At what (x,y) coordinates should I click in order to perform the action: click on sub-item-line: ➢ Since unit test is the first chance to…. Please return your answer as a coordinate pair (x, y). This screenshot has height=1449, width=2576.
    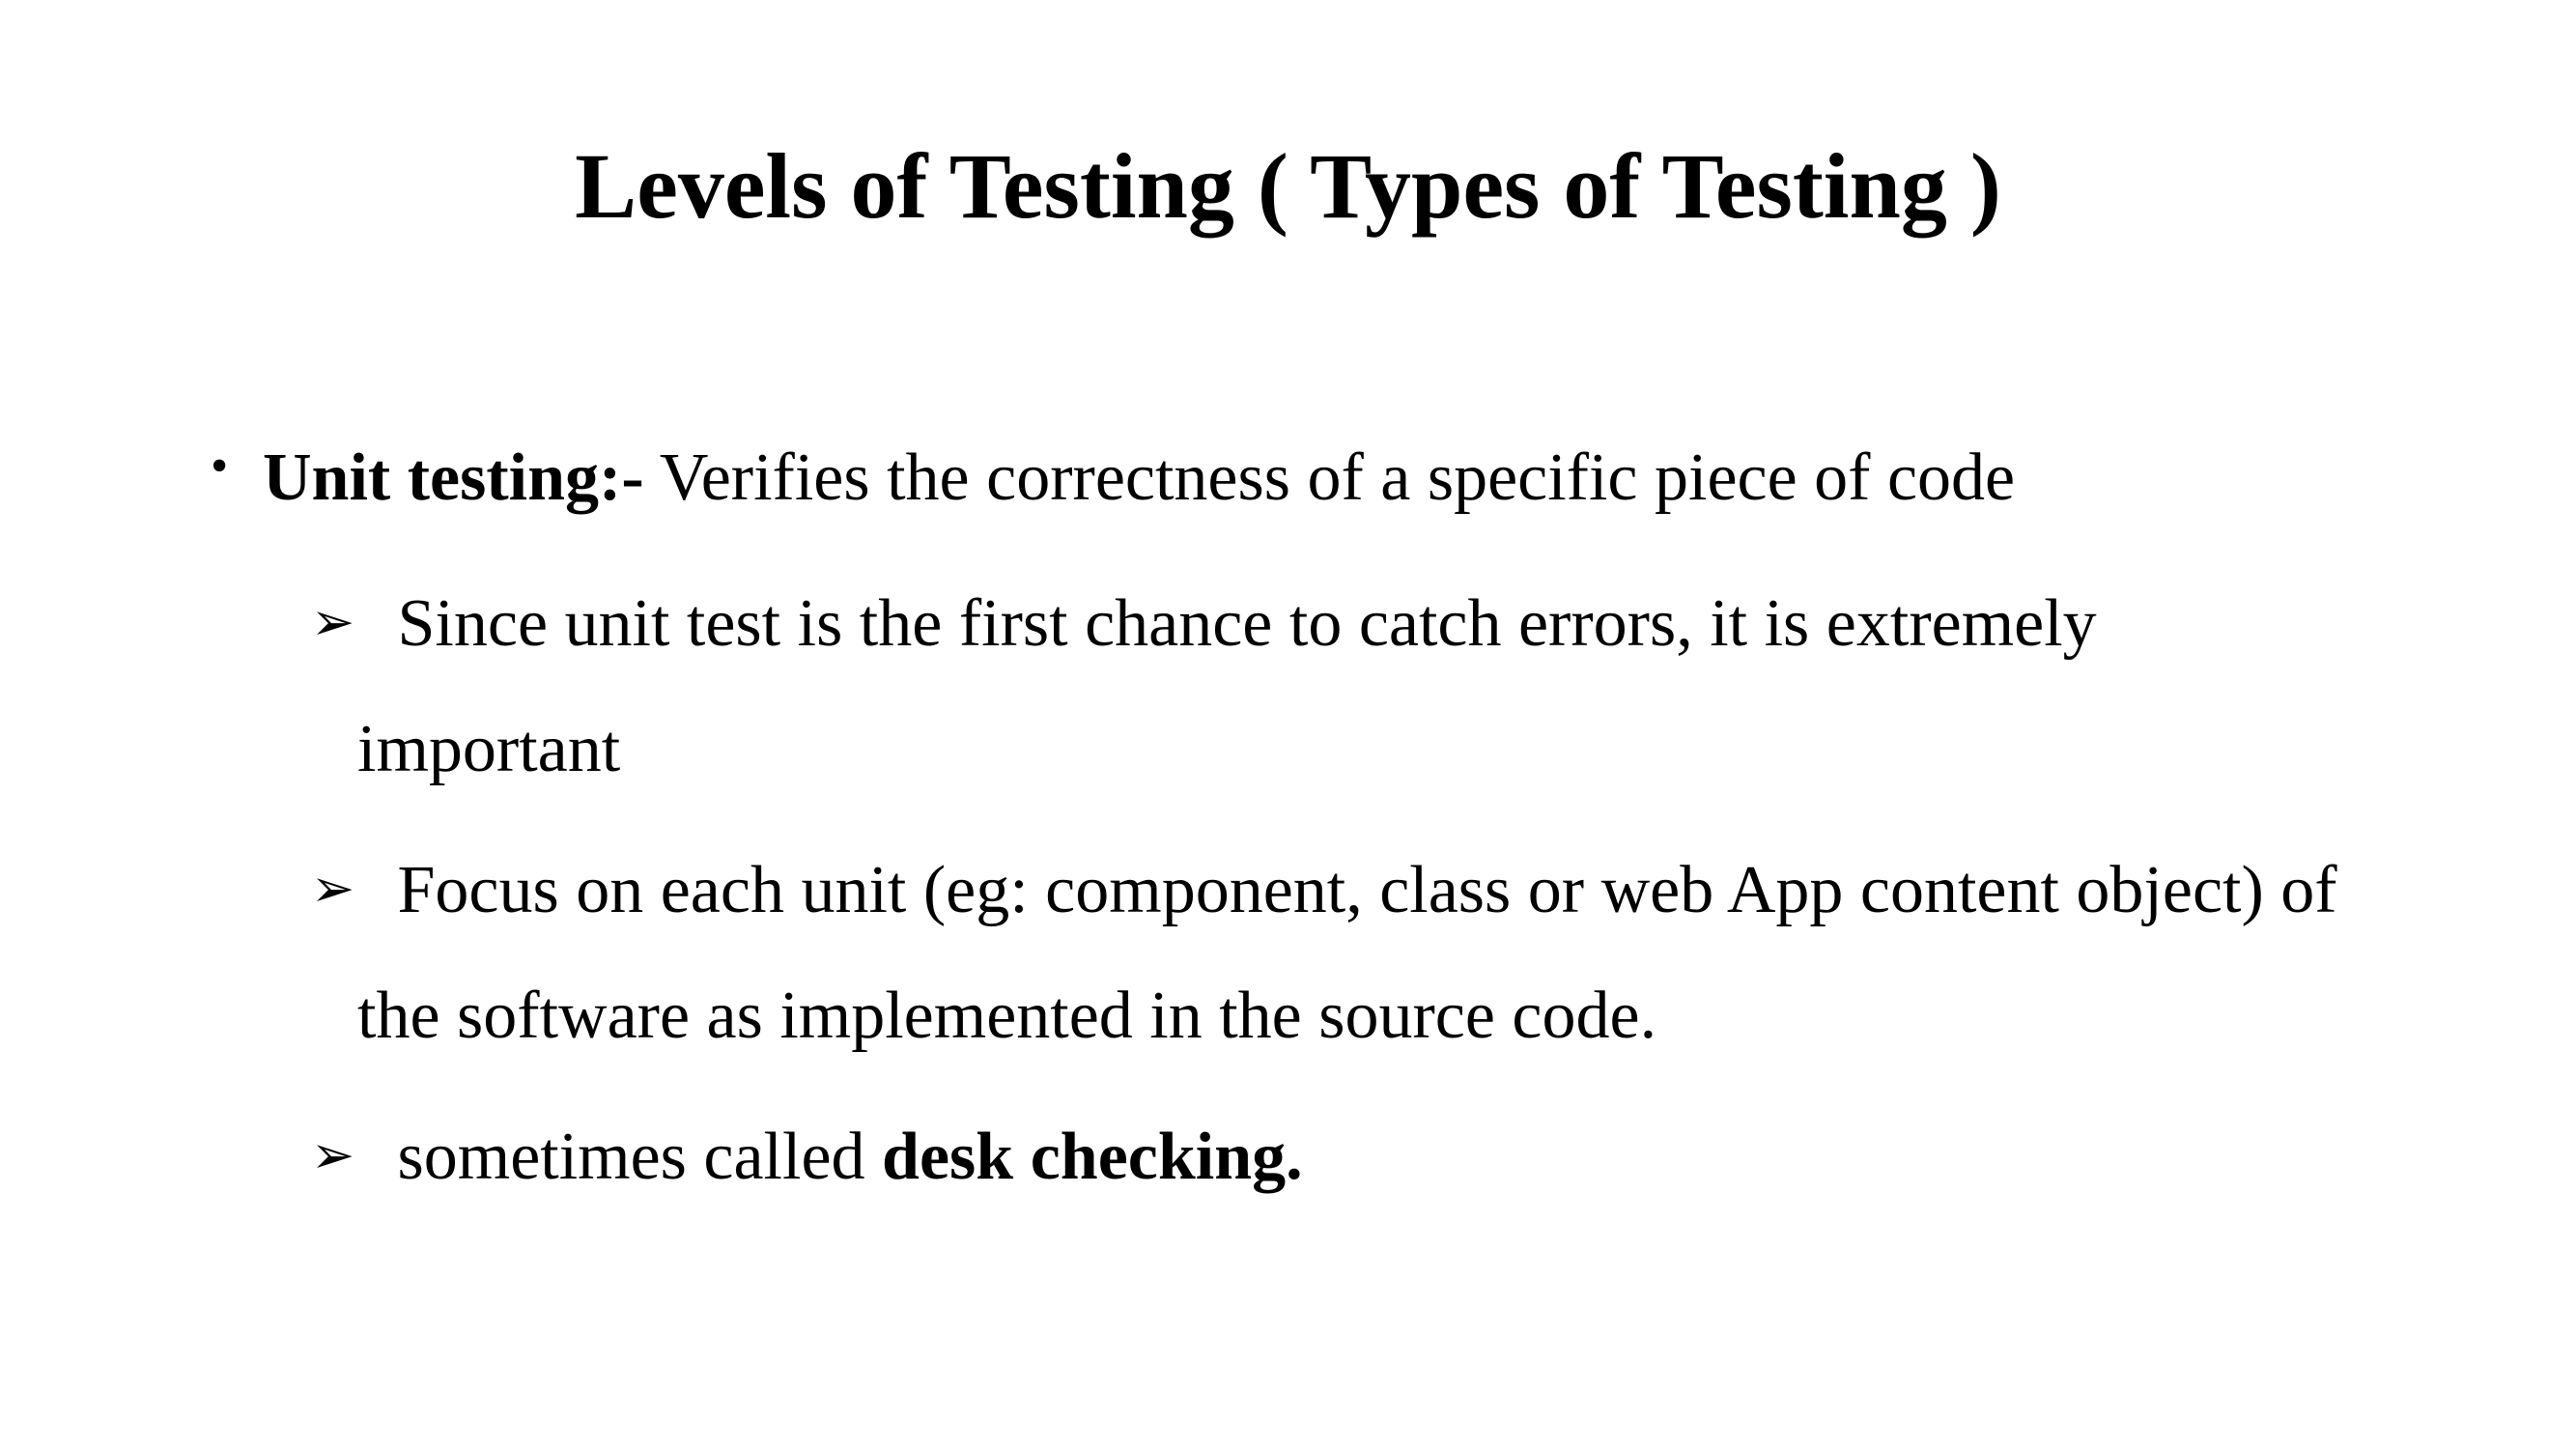
    Looking at the image, I should click on (1402, 622).